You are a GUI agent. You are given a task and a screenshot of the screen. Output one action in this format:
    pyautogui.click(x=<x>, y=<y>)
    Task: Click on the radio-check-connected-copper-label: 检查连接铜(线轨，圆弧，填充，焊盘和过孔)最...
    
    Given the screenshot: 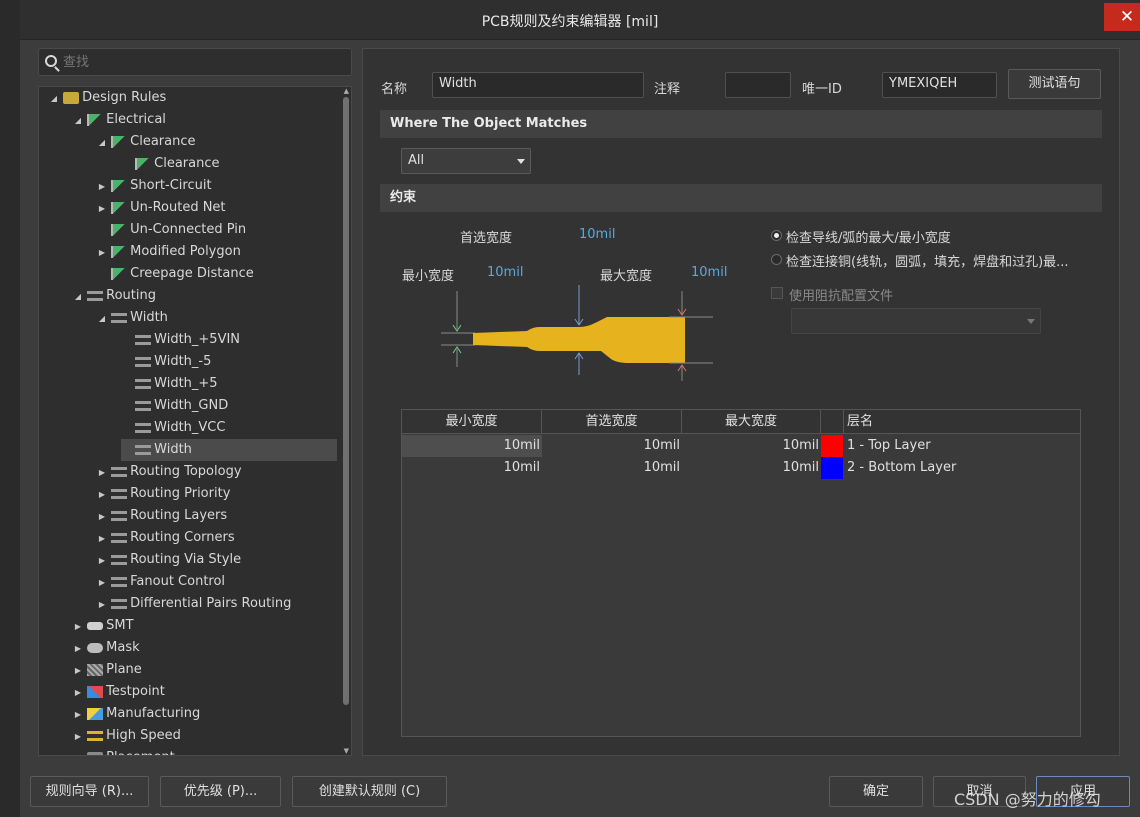 What is the action you would take?
    pyautogui.click(x=927, y=262)
    